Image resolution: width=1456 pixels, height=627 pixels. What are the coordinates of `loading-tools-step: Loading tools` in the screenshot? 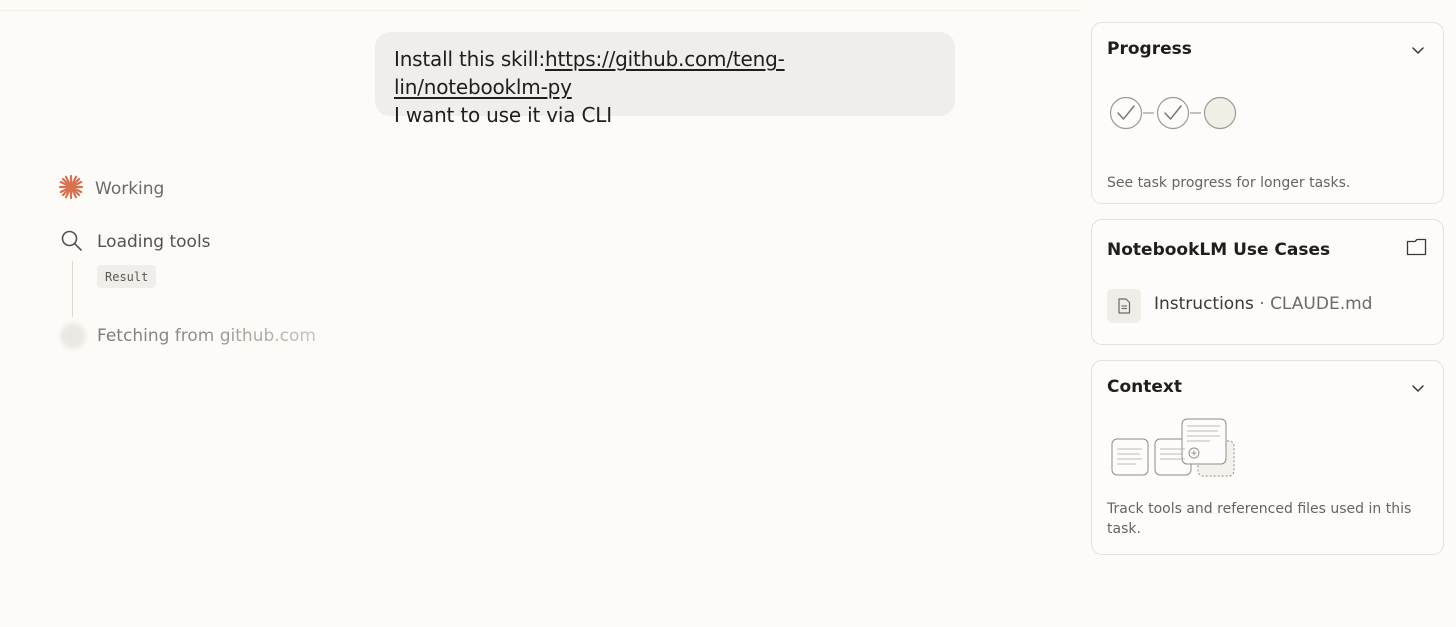 It's located at (135, 242).